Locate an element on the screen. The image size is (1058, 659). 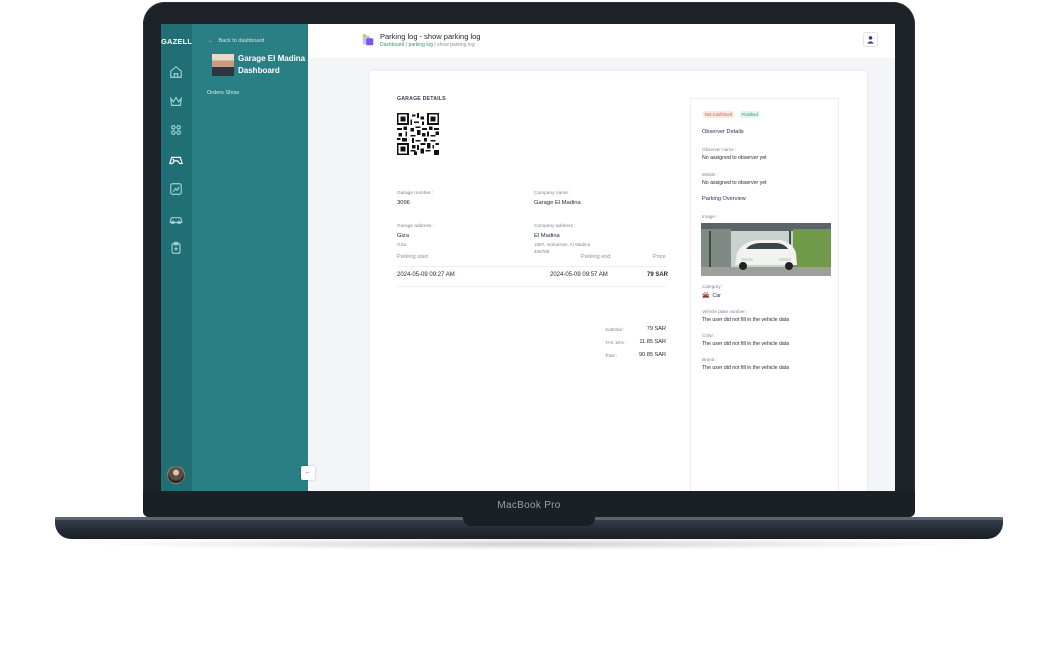
plate-label: Vehicle plate number : is located at coordinates (725, 311).